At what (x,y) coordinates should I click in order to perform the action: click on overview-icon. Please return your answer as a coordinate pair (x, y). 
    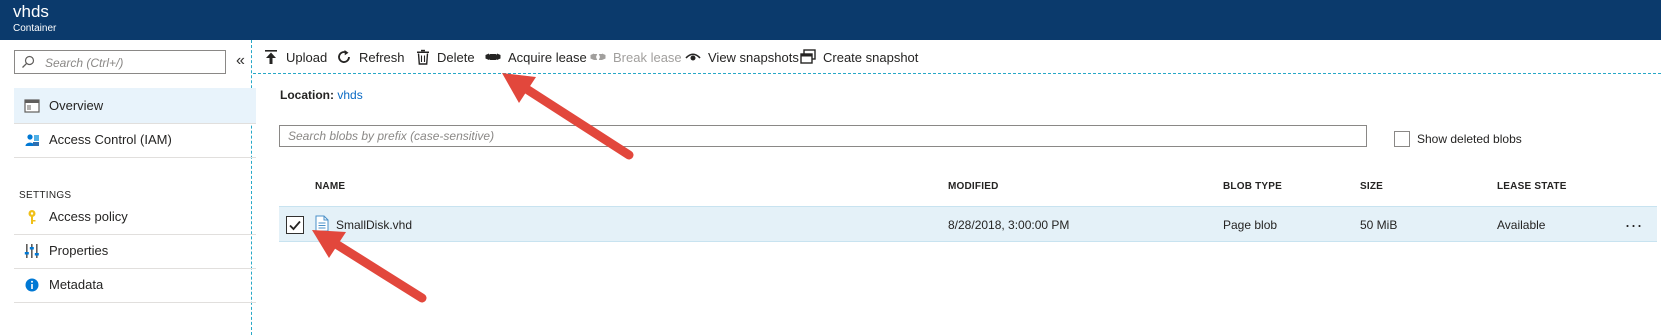
    Looking at the image, I should click on (32, 106).